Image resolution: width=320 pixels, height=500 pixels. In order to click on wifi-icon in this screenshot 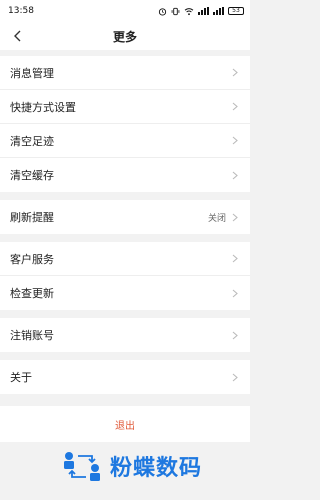, I will do `click(189, 11)`.